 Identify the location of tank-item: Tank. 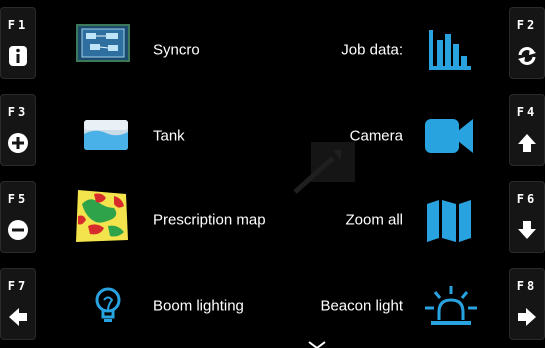
(160, 136).